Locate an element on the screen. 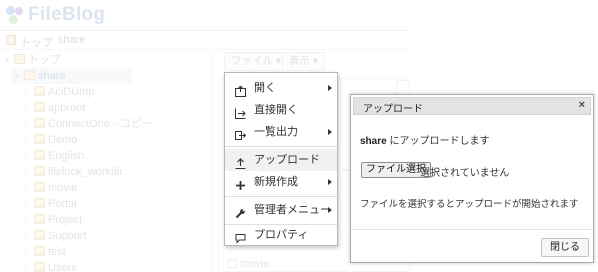 This screenshot has height=272, width=598. menu-item-label: アップロード is located at coordinates (287, 160).